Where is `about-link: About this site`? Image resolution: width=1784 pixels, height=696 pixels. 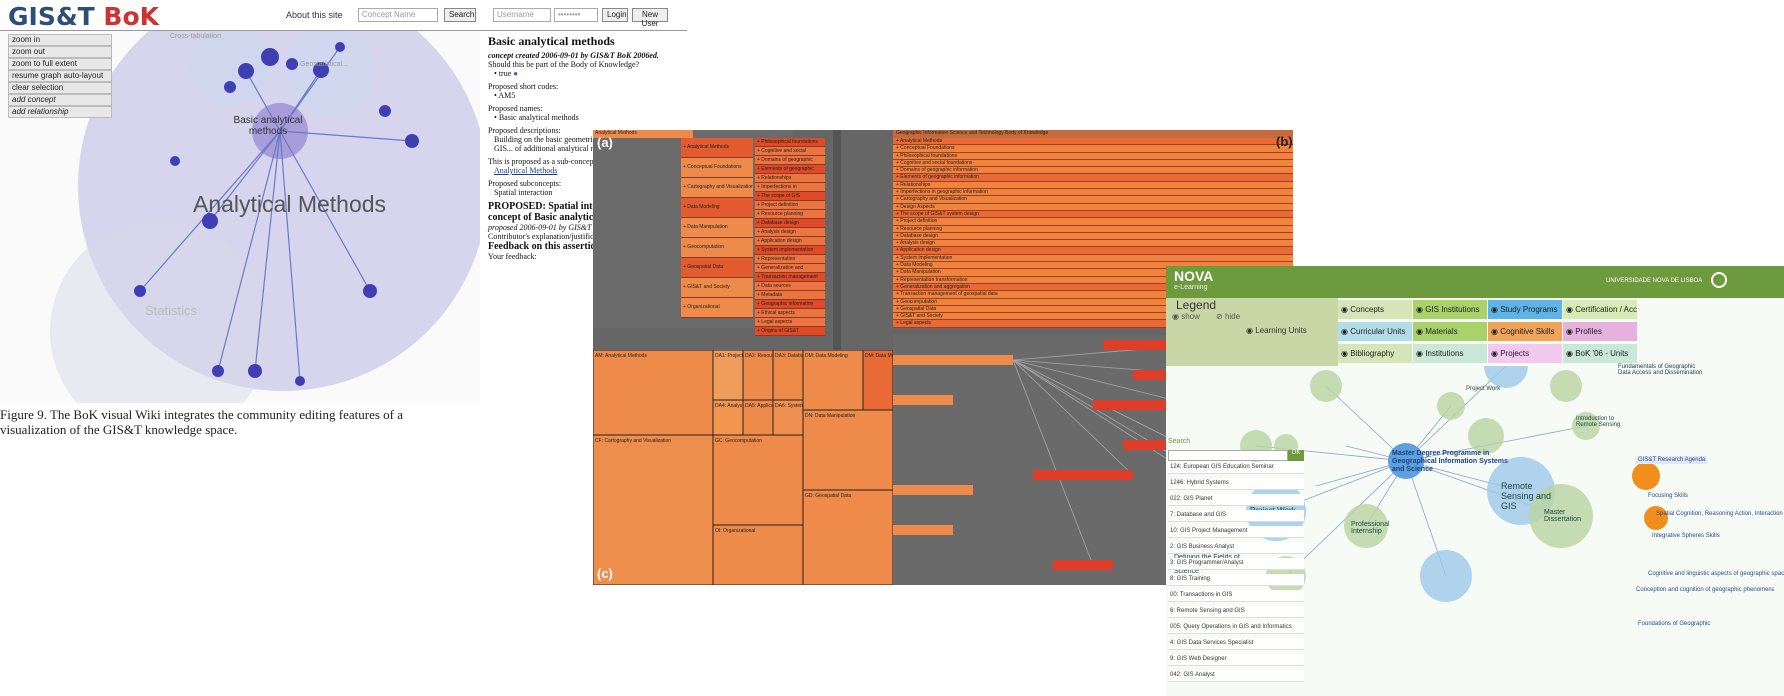 about-link: About this site is located at coordinates (314, 15).